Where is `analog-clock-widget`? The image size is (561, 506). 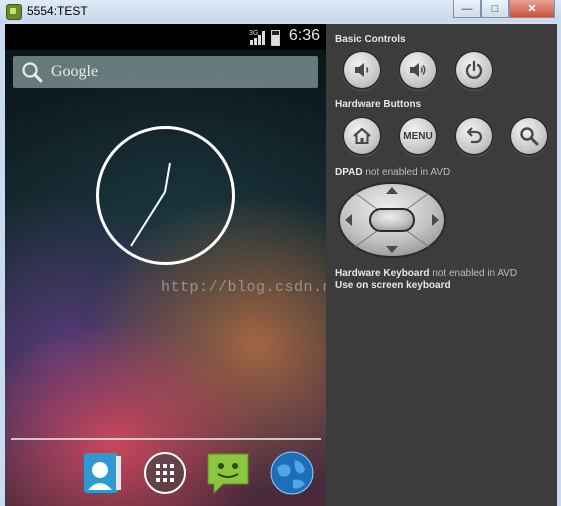 analog-clock-widget is located at coordinates (165, 195).